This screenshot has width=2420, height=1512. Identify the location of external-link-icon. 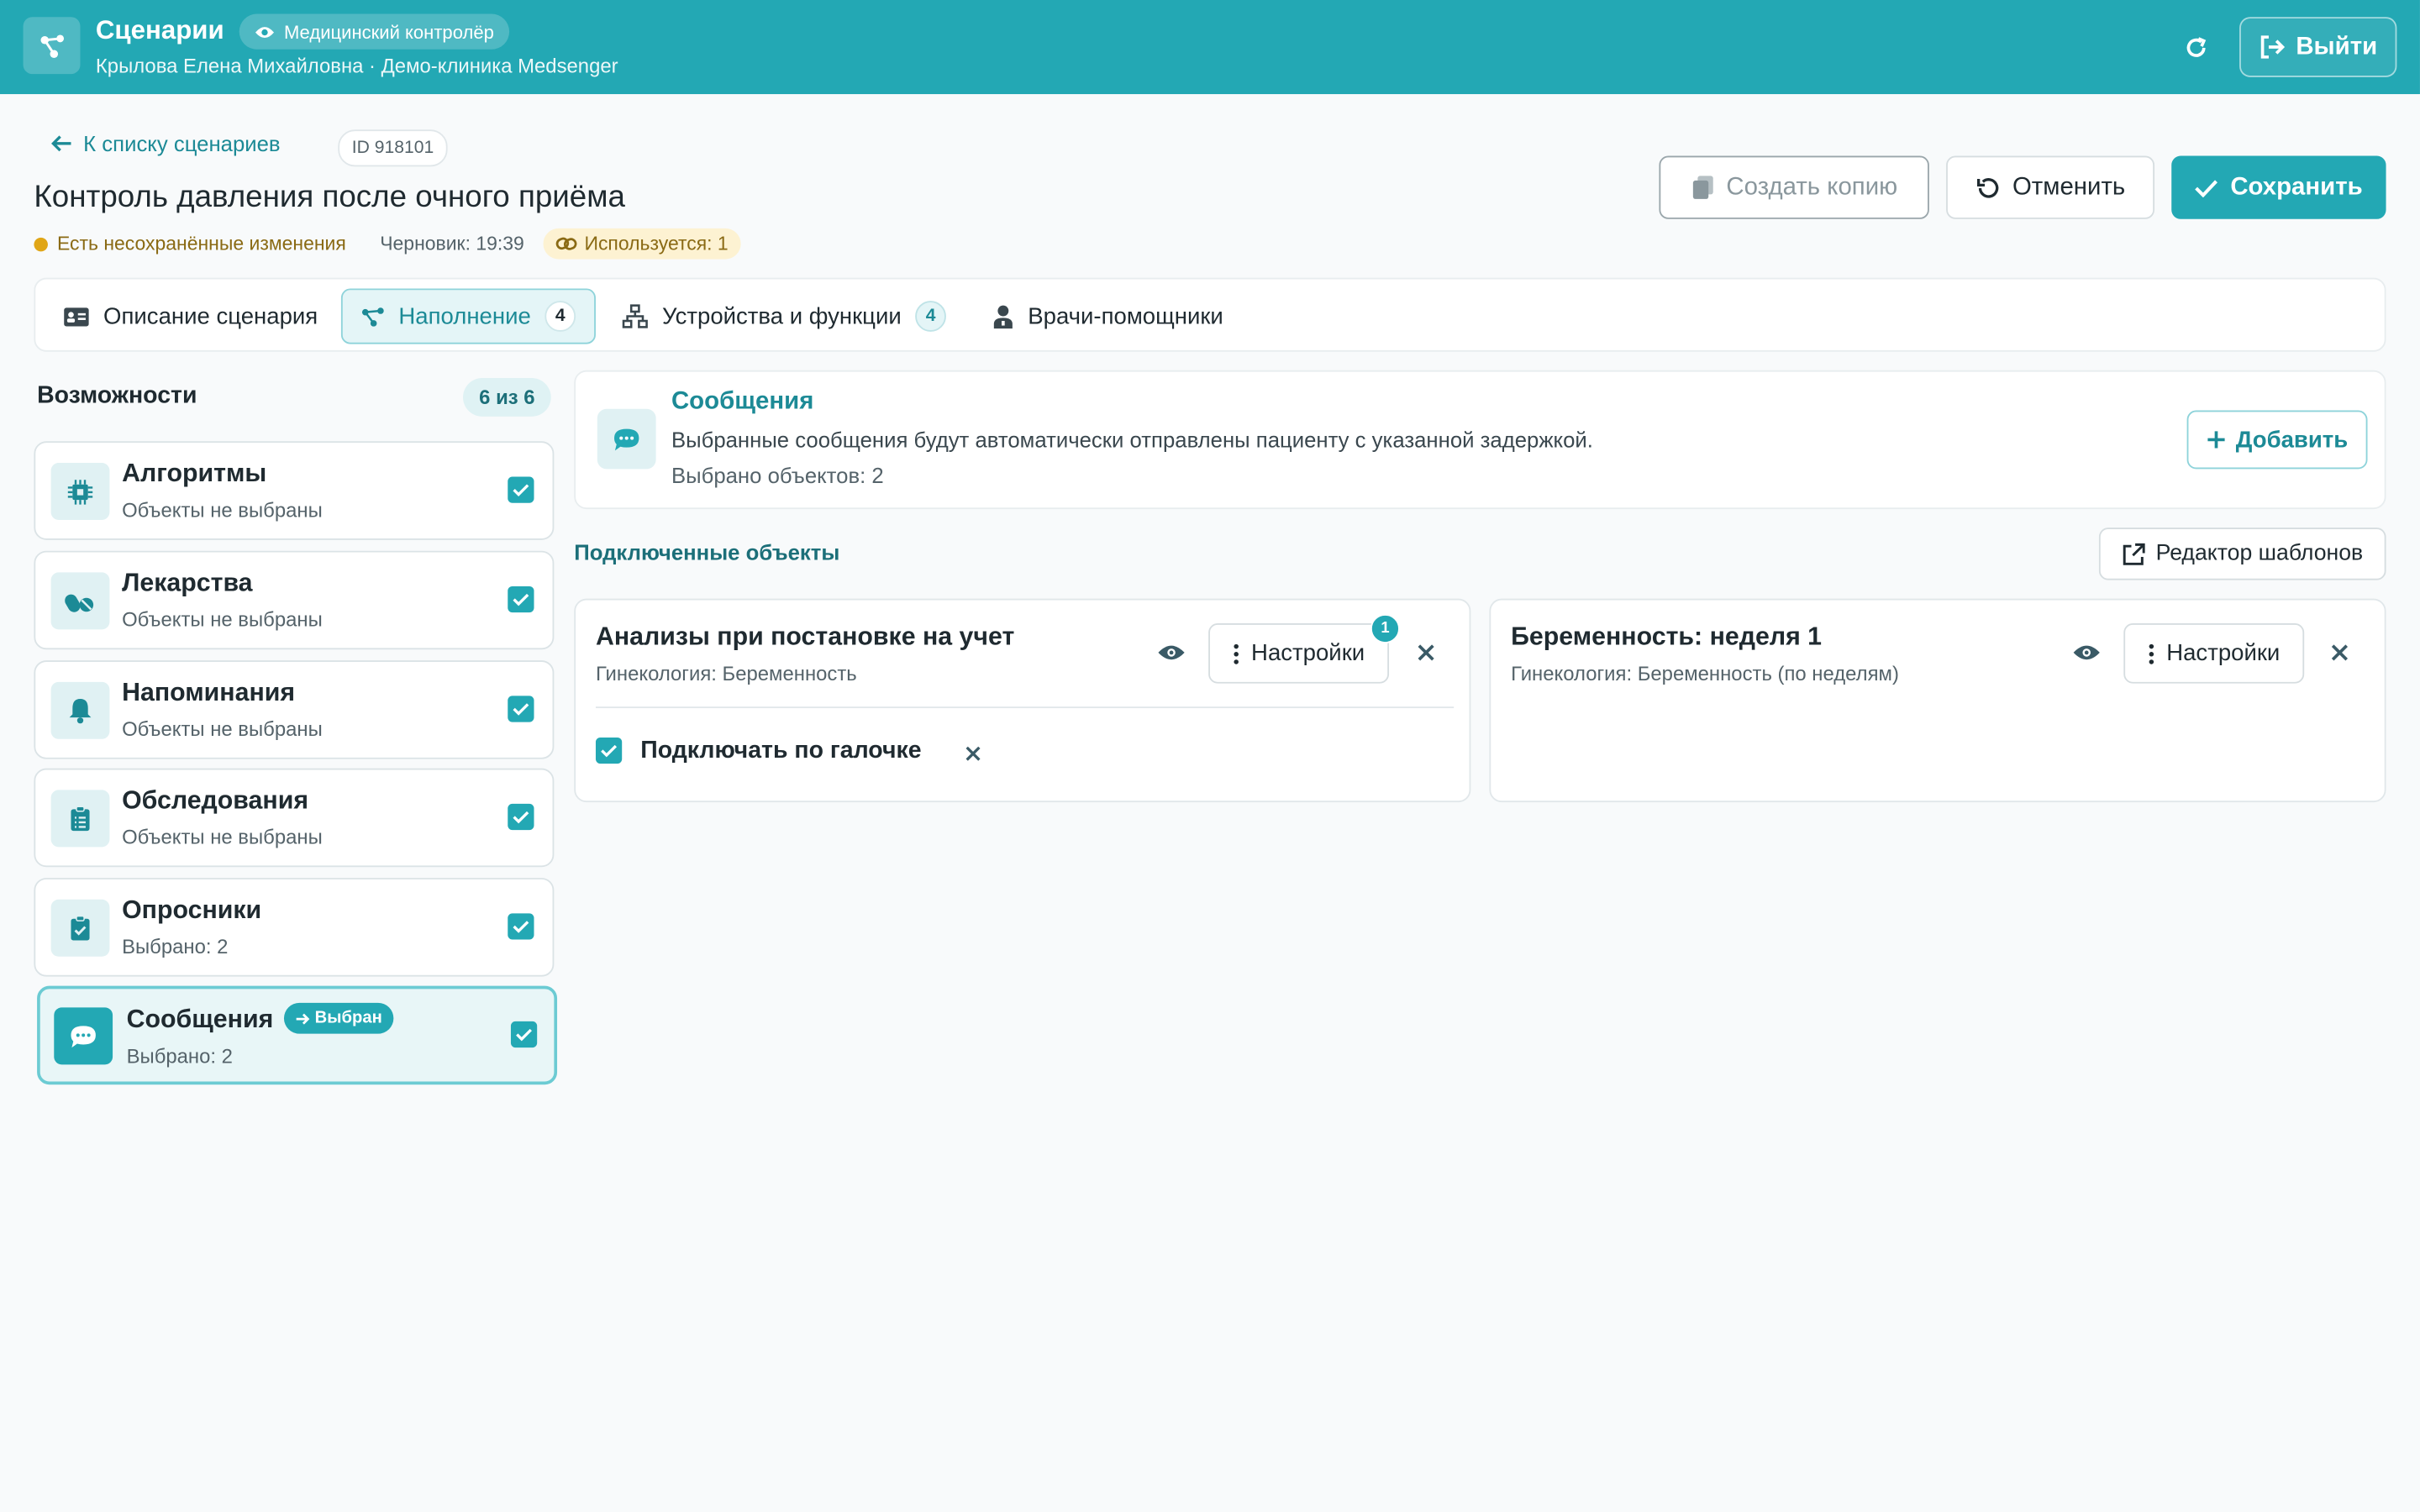
(2134, 553).